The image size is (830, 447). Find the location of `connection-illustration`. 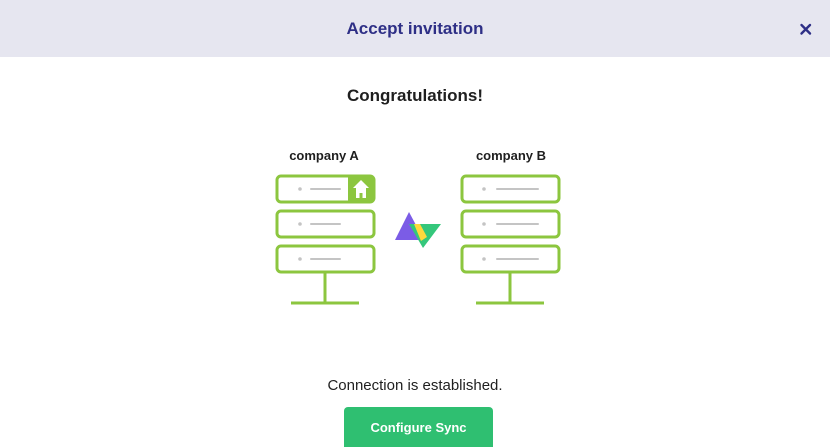

connection-illustration is located at coordinates (418, 239).